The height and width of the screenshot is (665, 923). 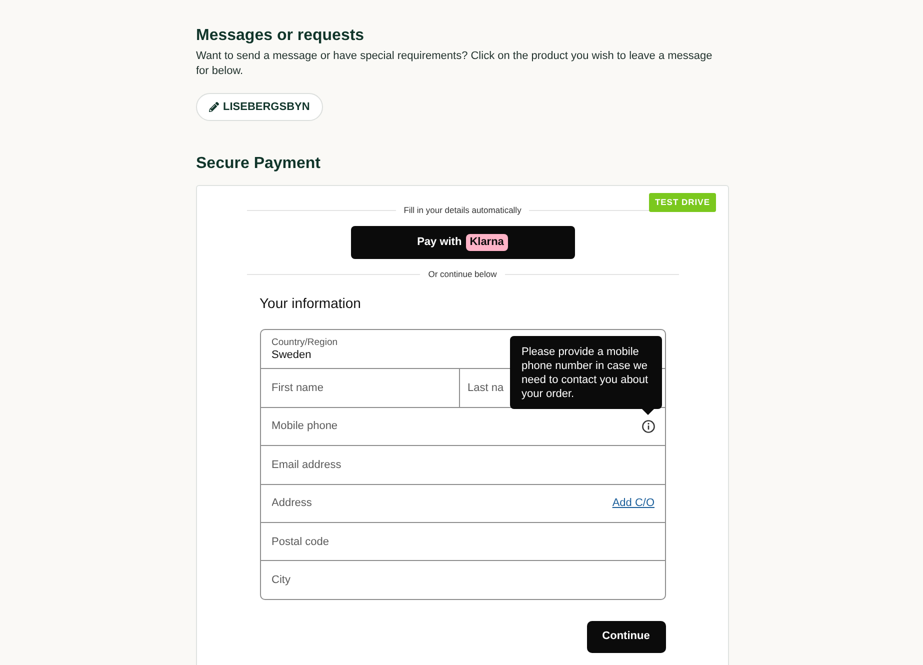 I want to click on input-field: First name, so click(x=359, y=388).